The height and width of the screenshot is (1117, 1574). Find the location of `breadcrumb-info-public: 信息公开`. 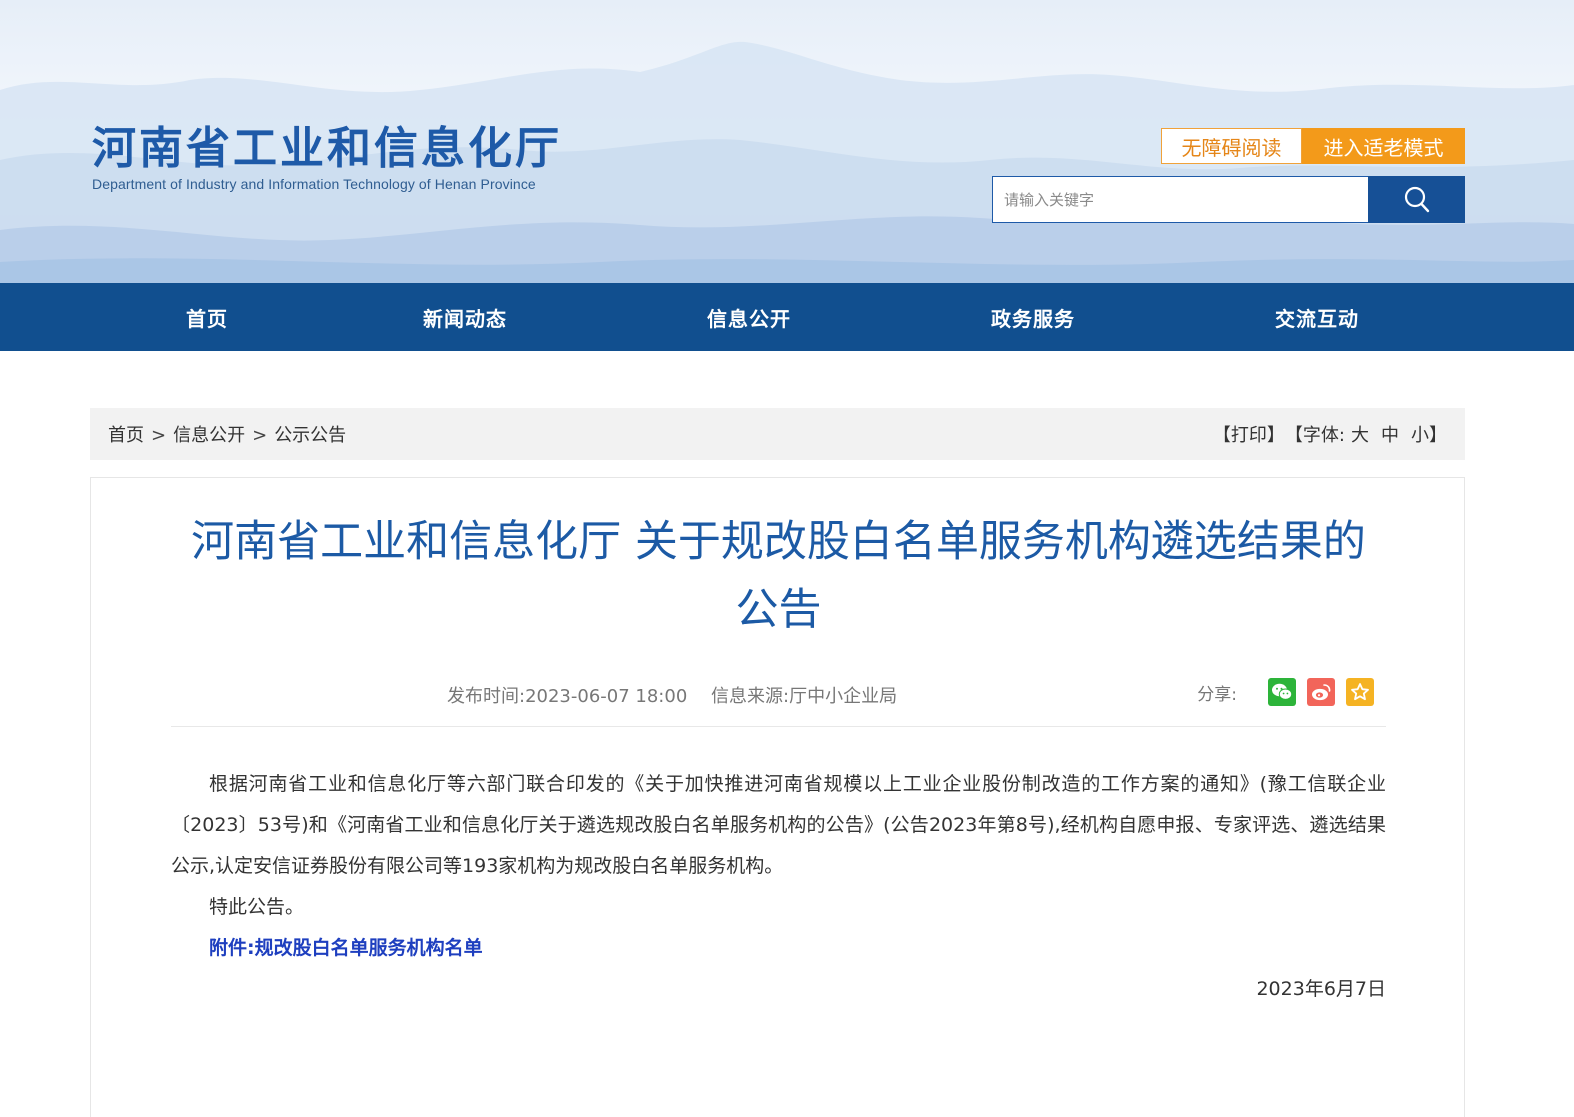

breadcrumb-info-public: 信息公开 is located at coordinates (209, 435).